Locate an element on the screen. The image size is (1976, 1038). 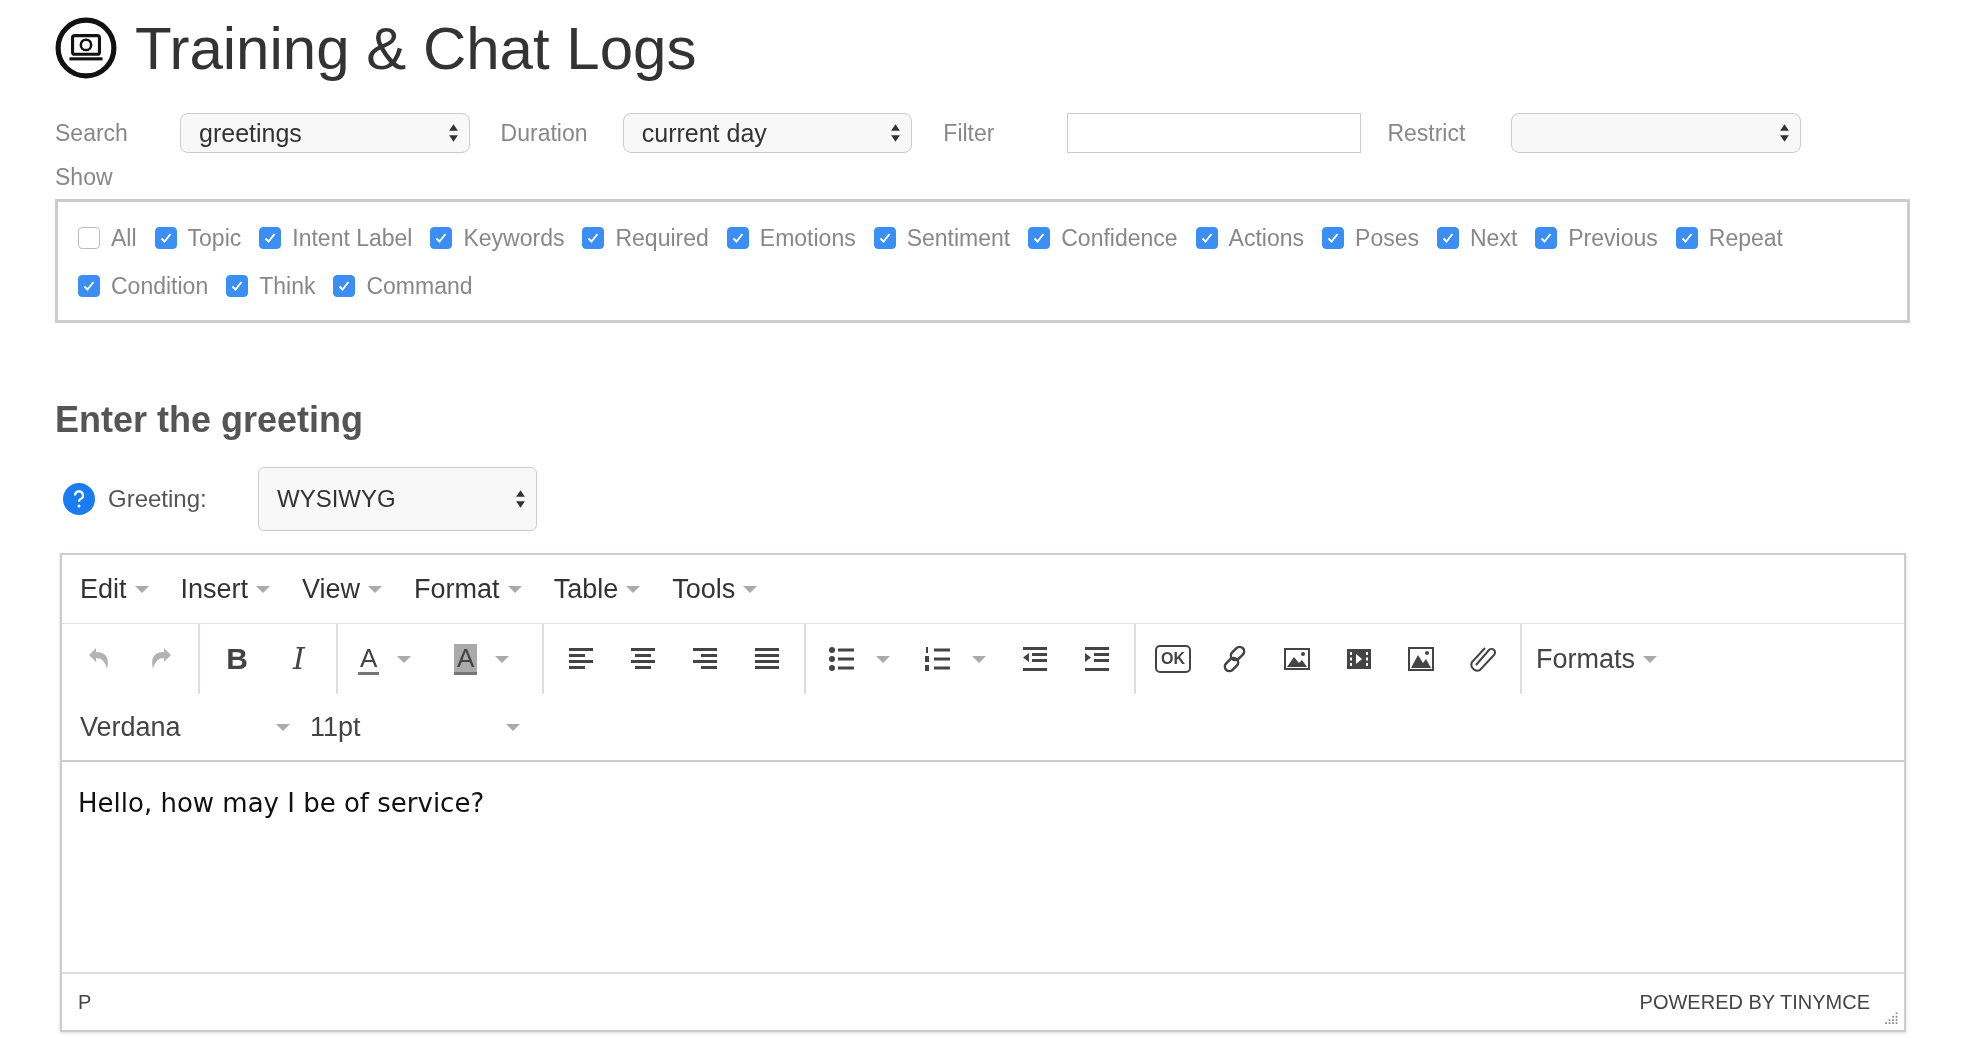
checkbox-label: Keywords is located at coordinates (514, 238).